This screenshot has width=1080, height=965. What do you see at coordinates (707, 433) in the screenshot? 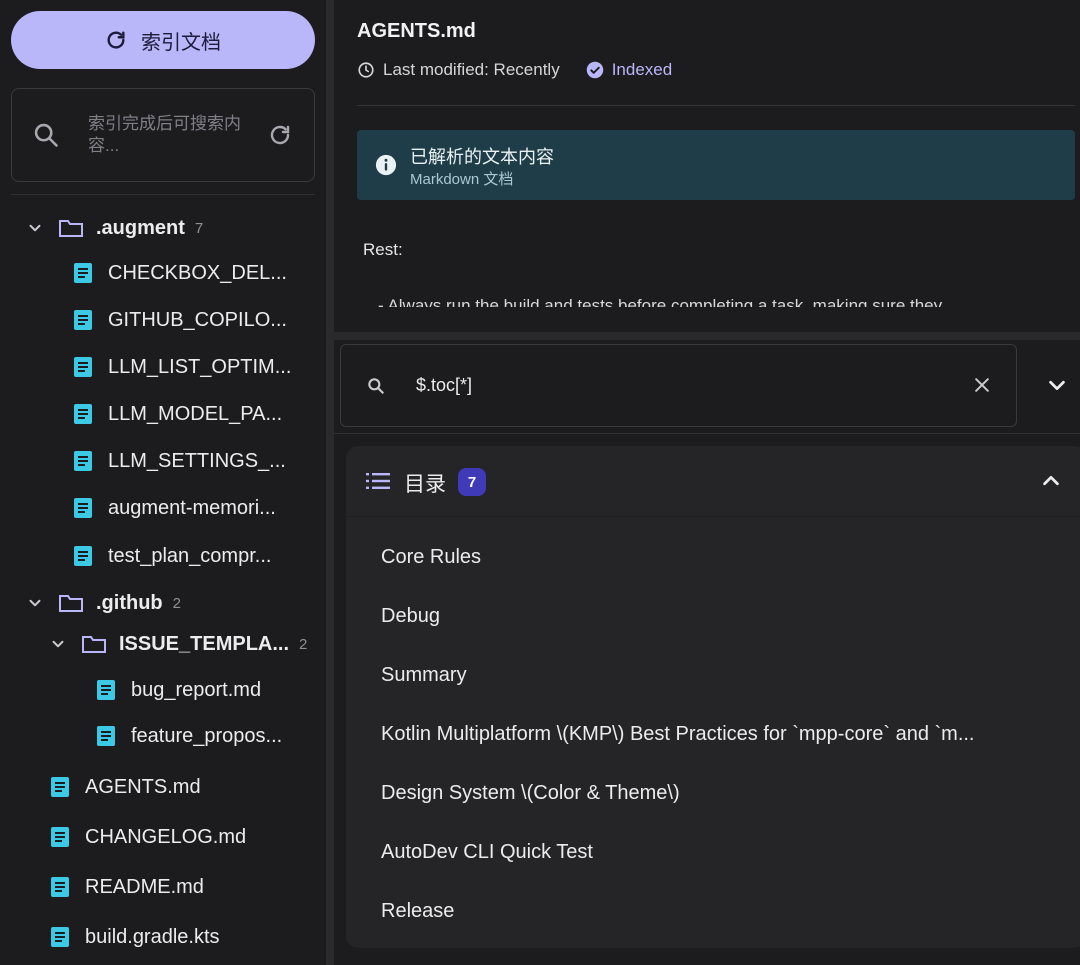
I see `query-divider` at bounding box center [707, 433].